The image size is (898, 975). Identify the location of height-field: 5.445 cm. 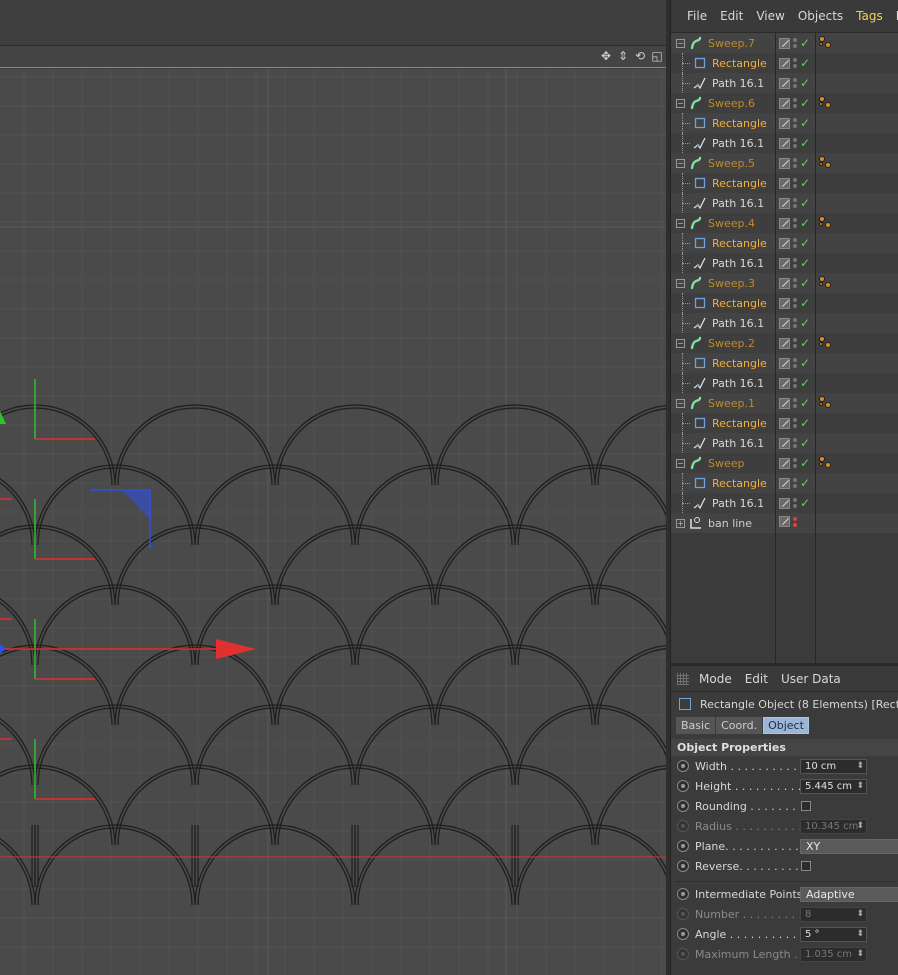
(833, 786).